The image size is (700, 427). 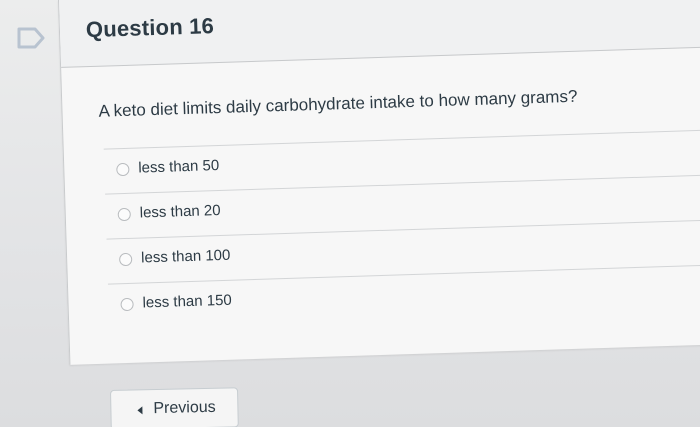 I want to click on chevron-left-icon, so click(x=140, y=410).